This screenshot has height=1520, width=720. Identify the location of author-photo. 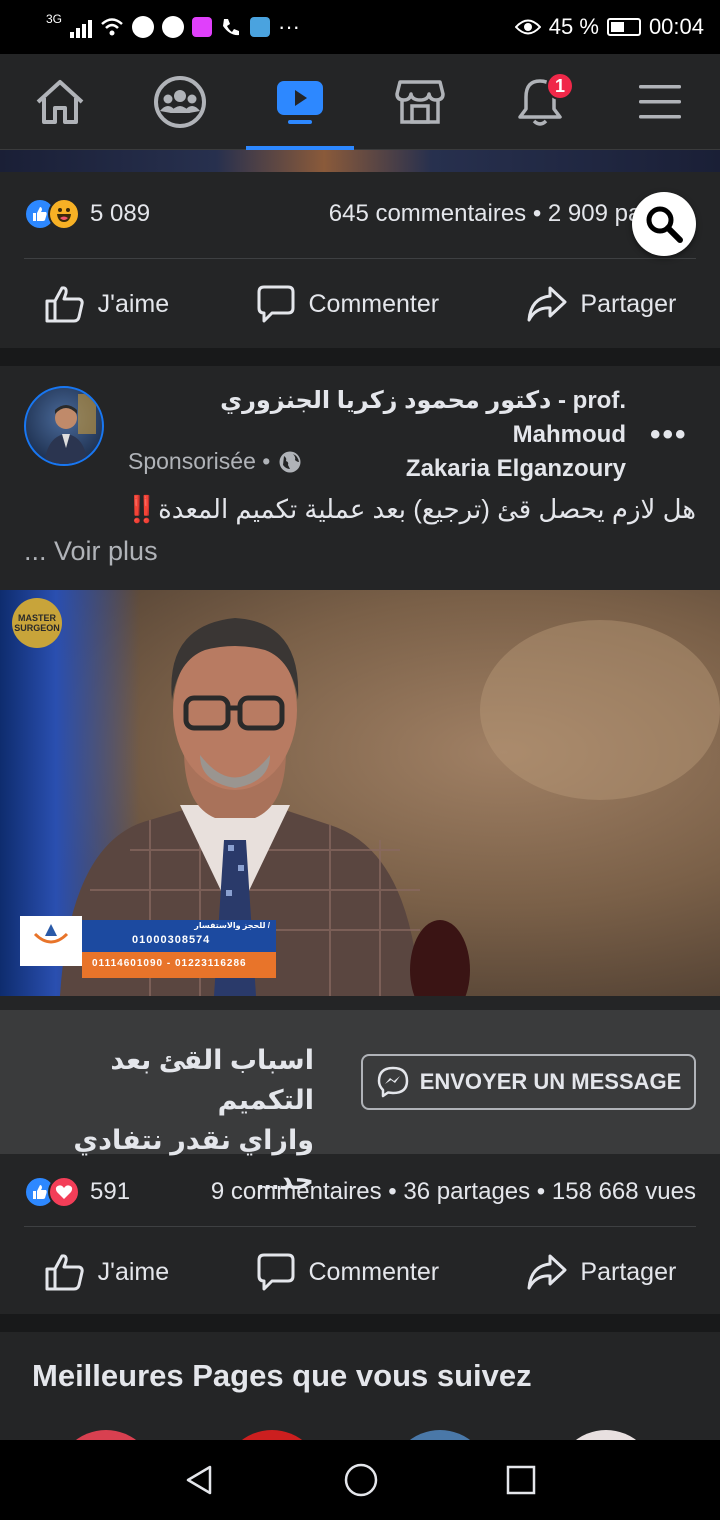
(70, 429).